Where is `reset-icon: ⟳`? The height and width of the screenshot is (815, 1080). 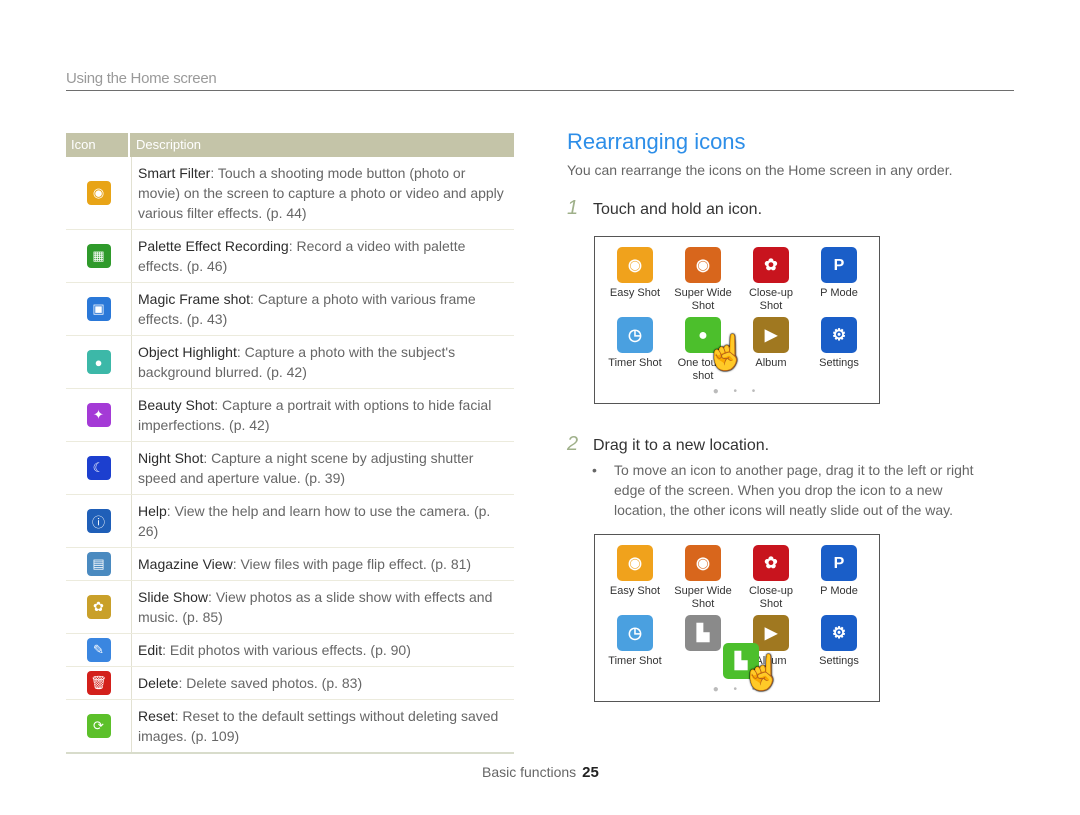 reset-icon: ⟳ is located at coordinates (98, 726).